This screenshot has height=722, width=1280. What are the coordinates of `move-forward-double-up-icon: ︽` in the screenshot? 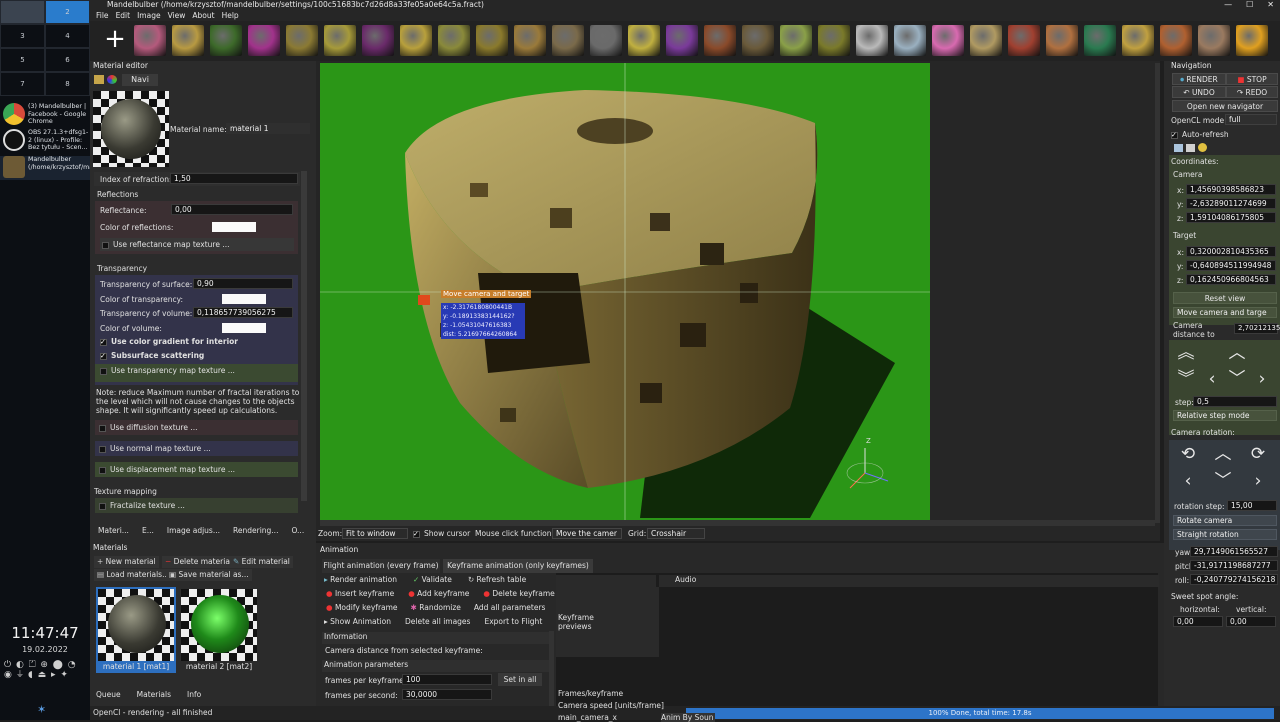 It's located at (1186, 353).